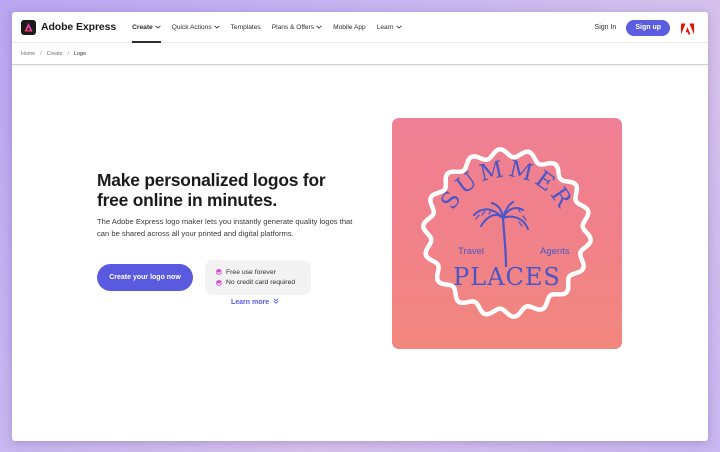 This screenshot has height=452, width=720. Describe the element at coordinates (28, 54) in the screenshot. I see `breadcrumb-home: Home` at that location.